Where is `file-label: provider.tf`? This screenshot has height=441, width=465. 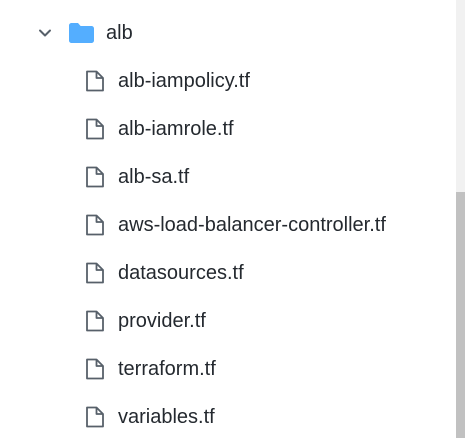
file-label: provider.tf is located at coordinates (162, 320).